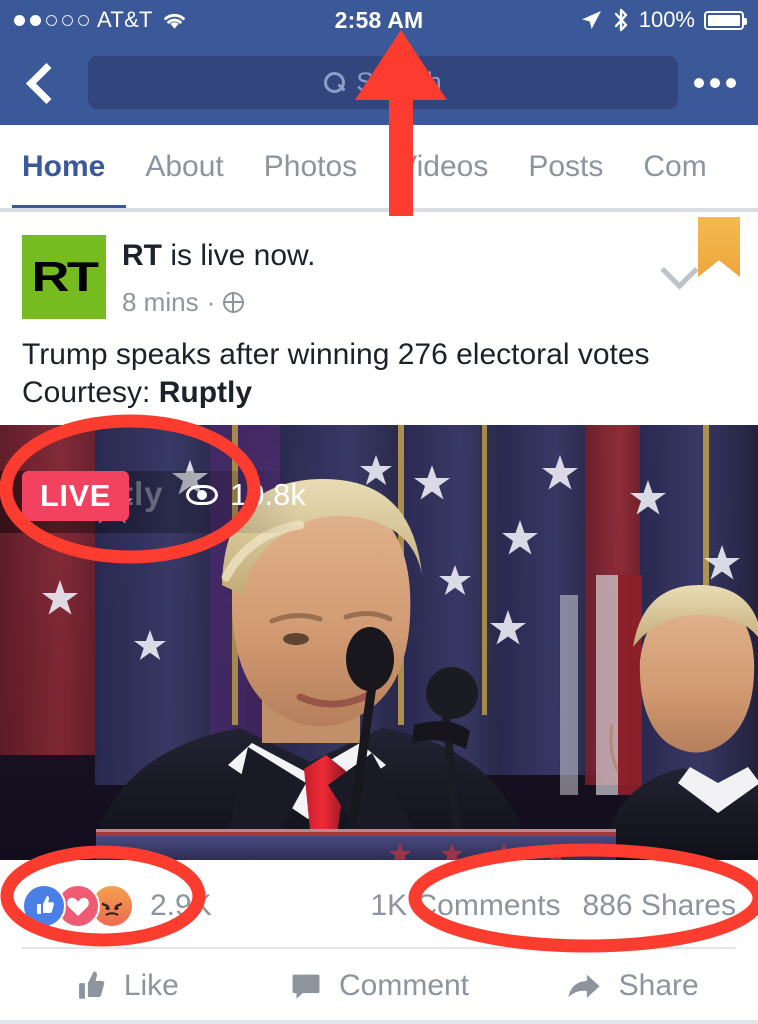 This screenshot has height=1024, width=758. I want to click on tab-home: Home, so click(63, 169).